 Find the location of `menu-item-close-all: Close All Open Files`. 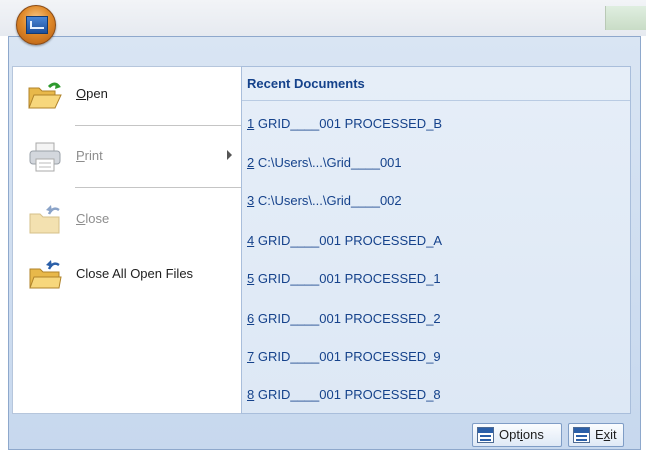

menu-item-close-all: Close All Open Files is located at coordinates (127, 275).